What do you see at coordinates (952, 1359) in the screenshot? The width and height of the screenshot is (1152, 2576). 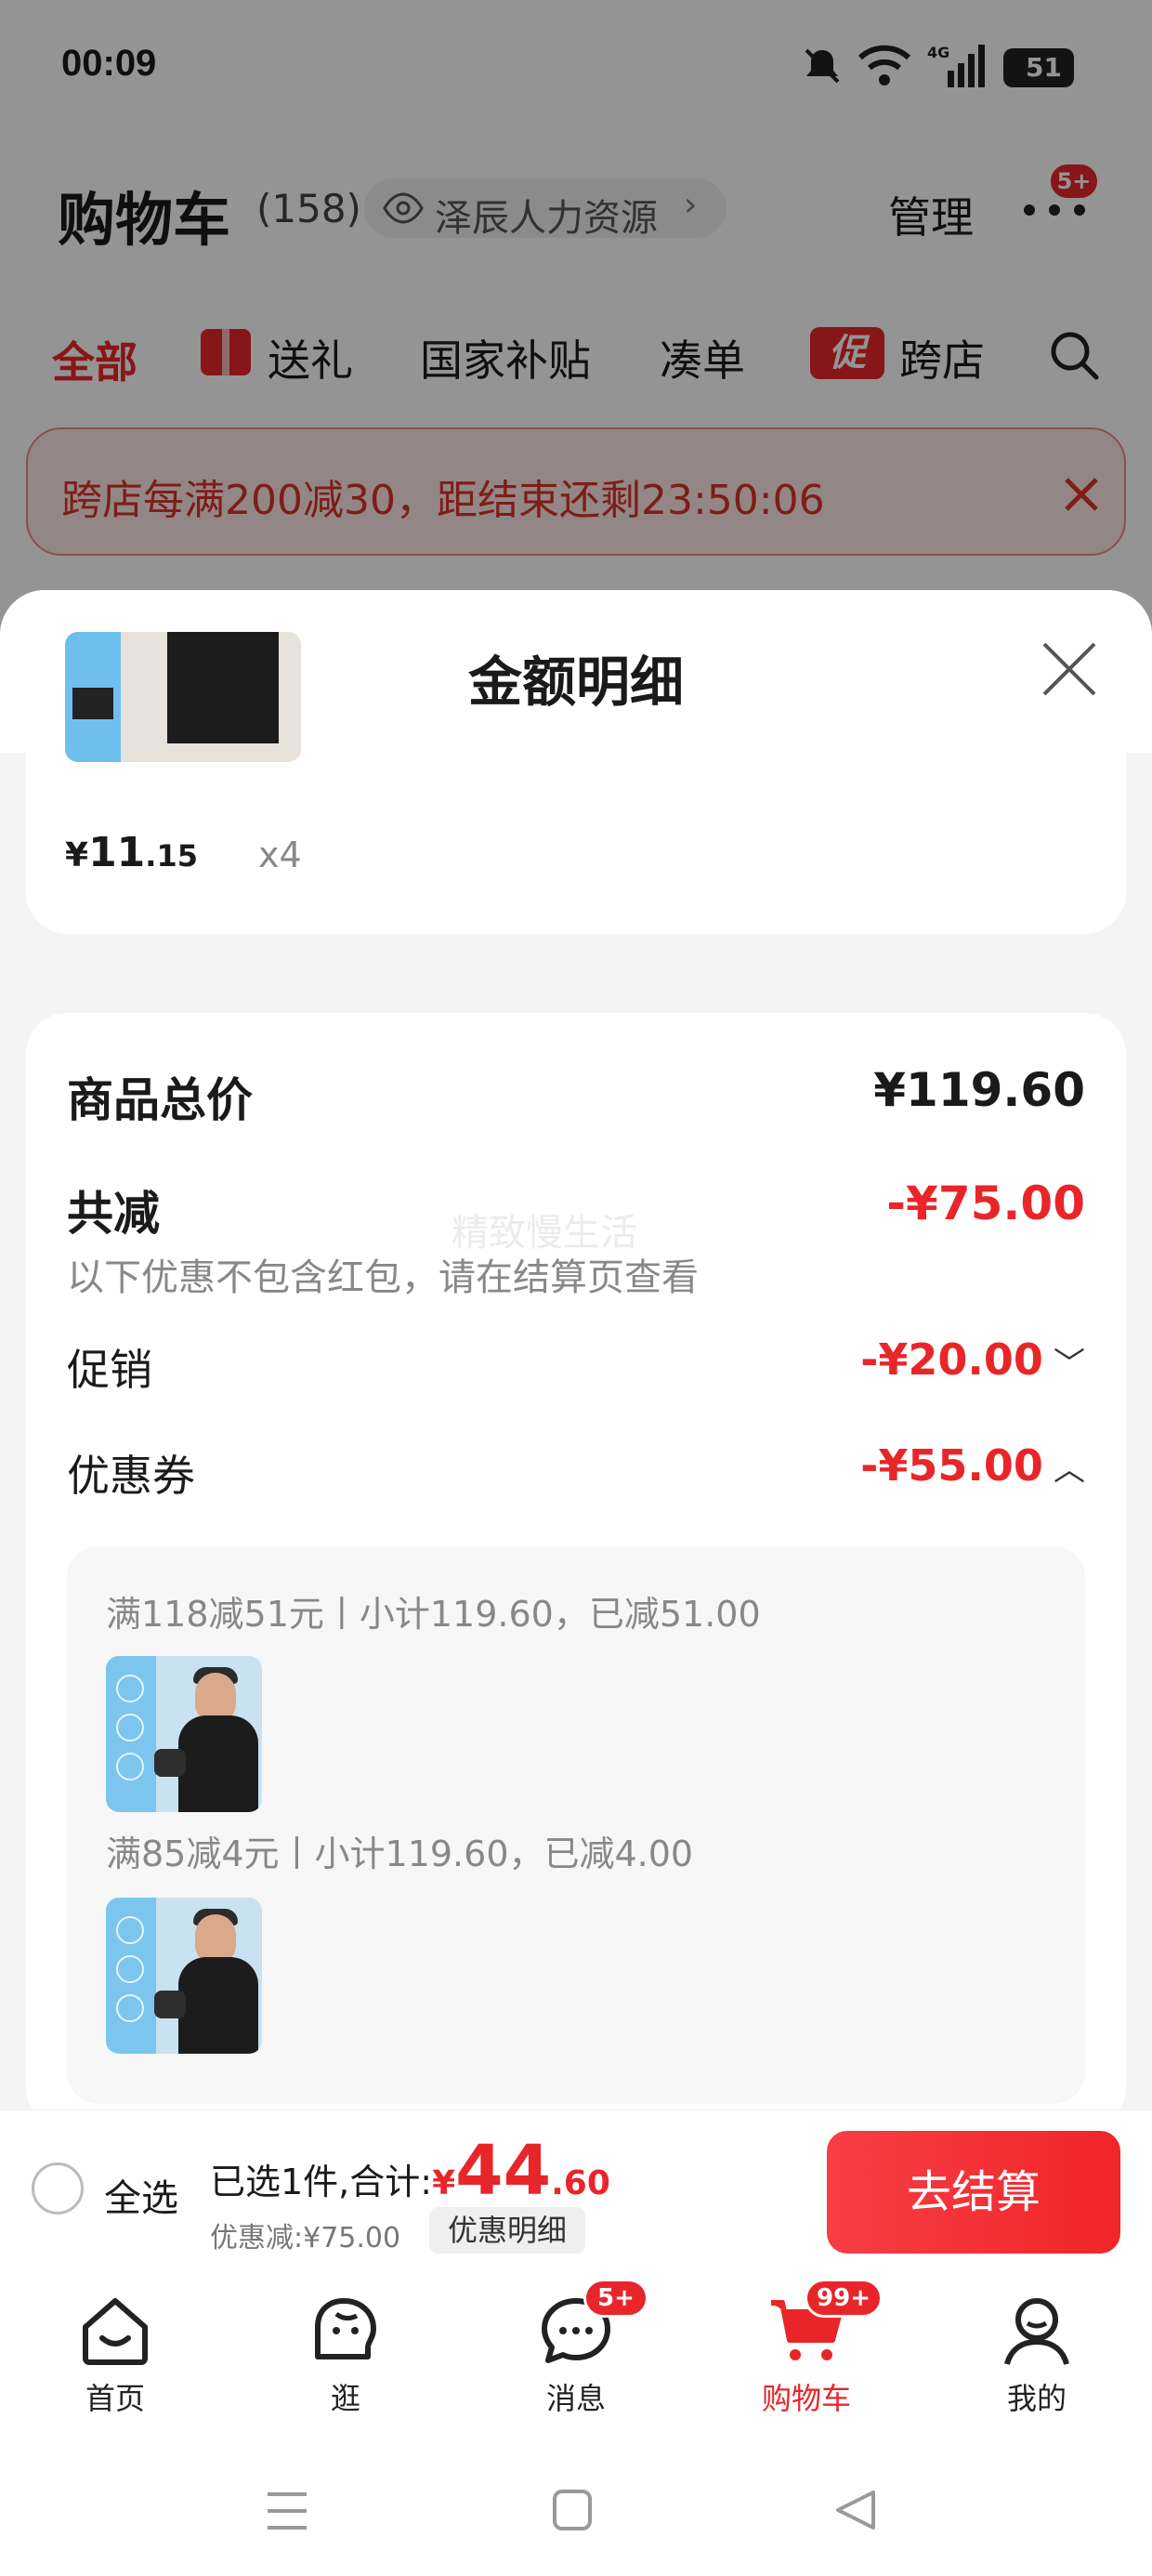 I see `promotion-value: -¥20.00` at bounding box center [952, 1359].